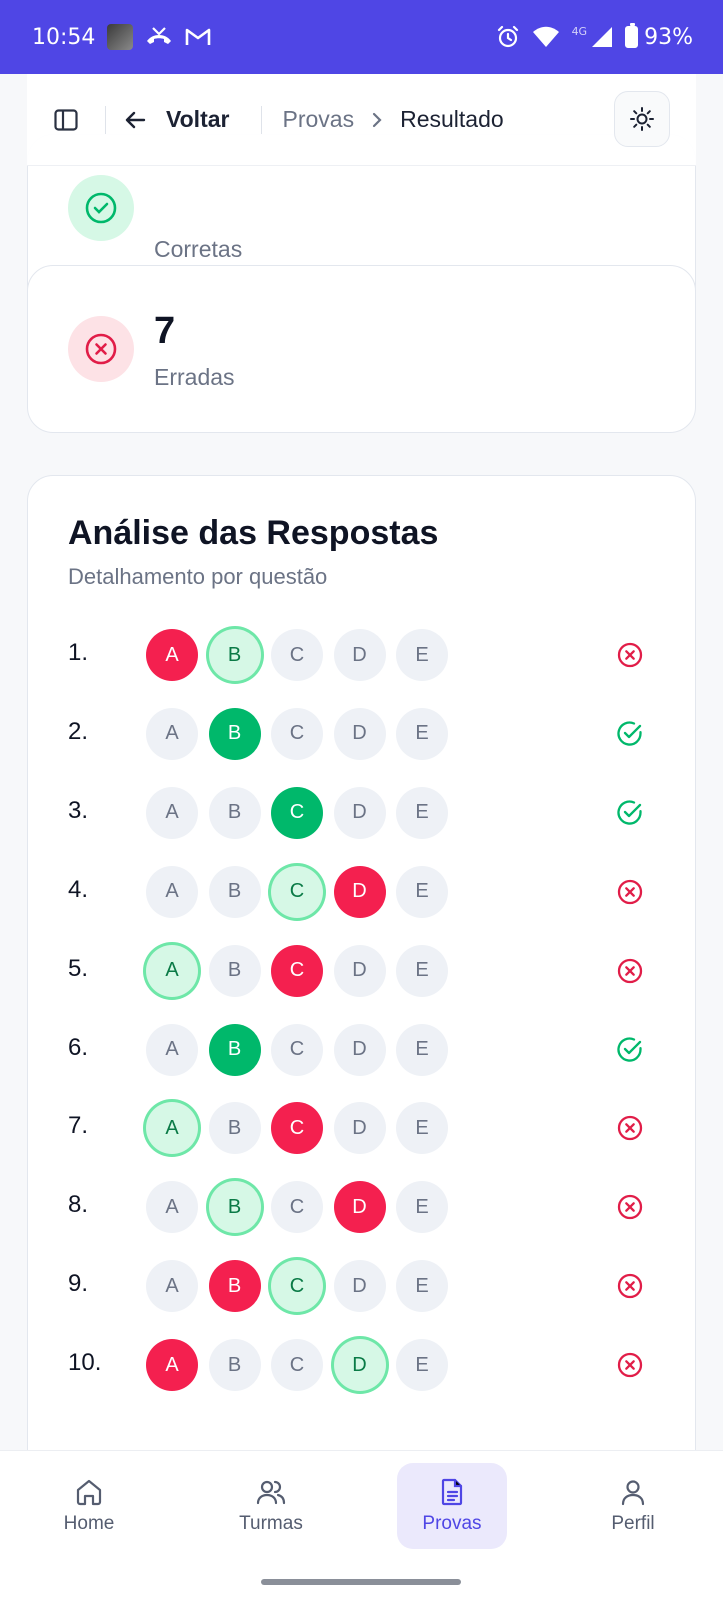 This screenshot has height=1600, width=723. What do you see at coordinates (78, 731) in the screenshot?
I see `question-number: 2.` at bounding box center [78, 731].